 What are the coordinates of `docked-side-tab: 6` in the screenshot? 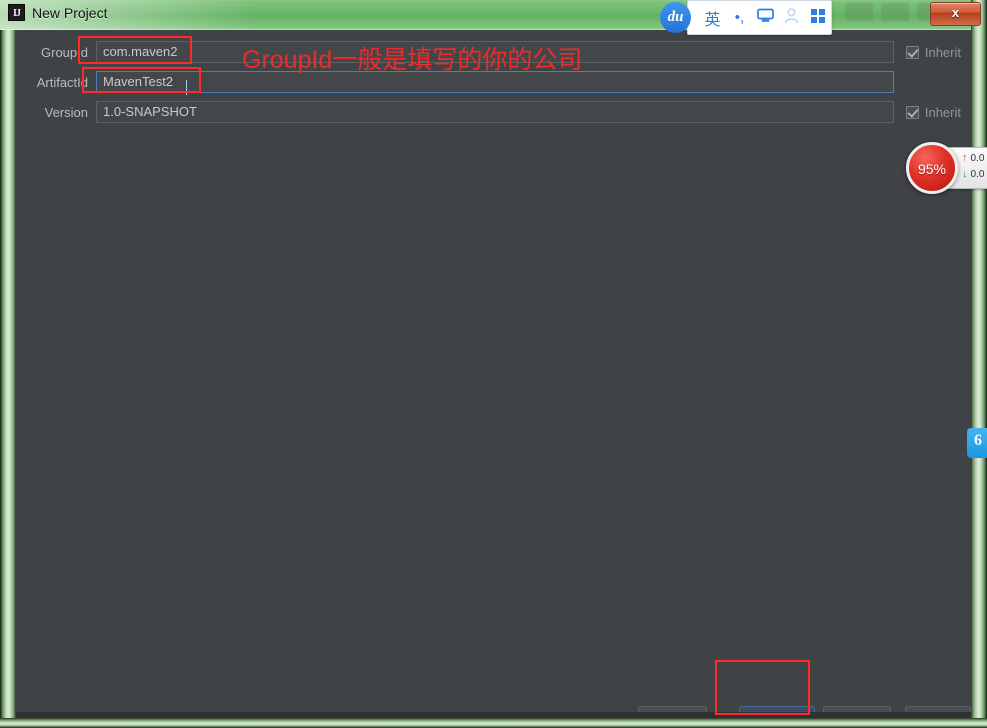 It's located at (977, 443).